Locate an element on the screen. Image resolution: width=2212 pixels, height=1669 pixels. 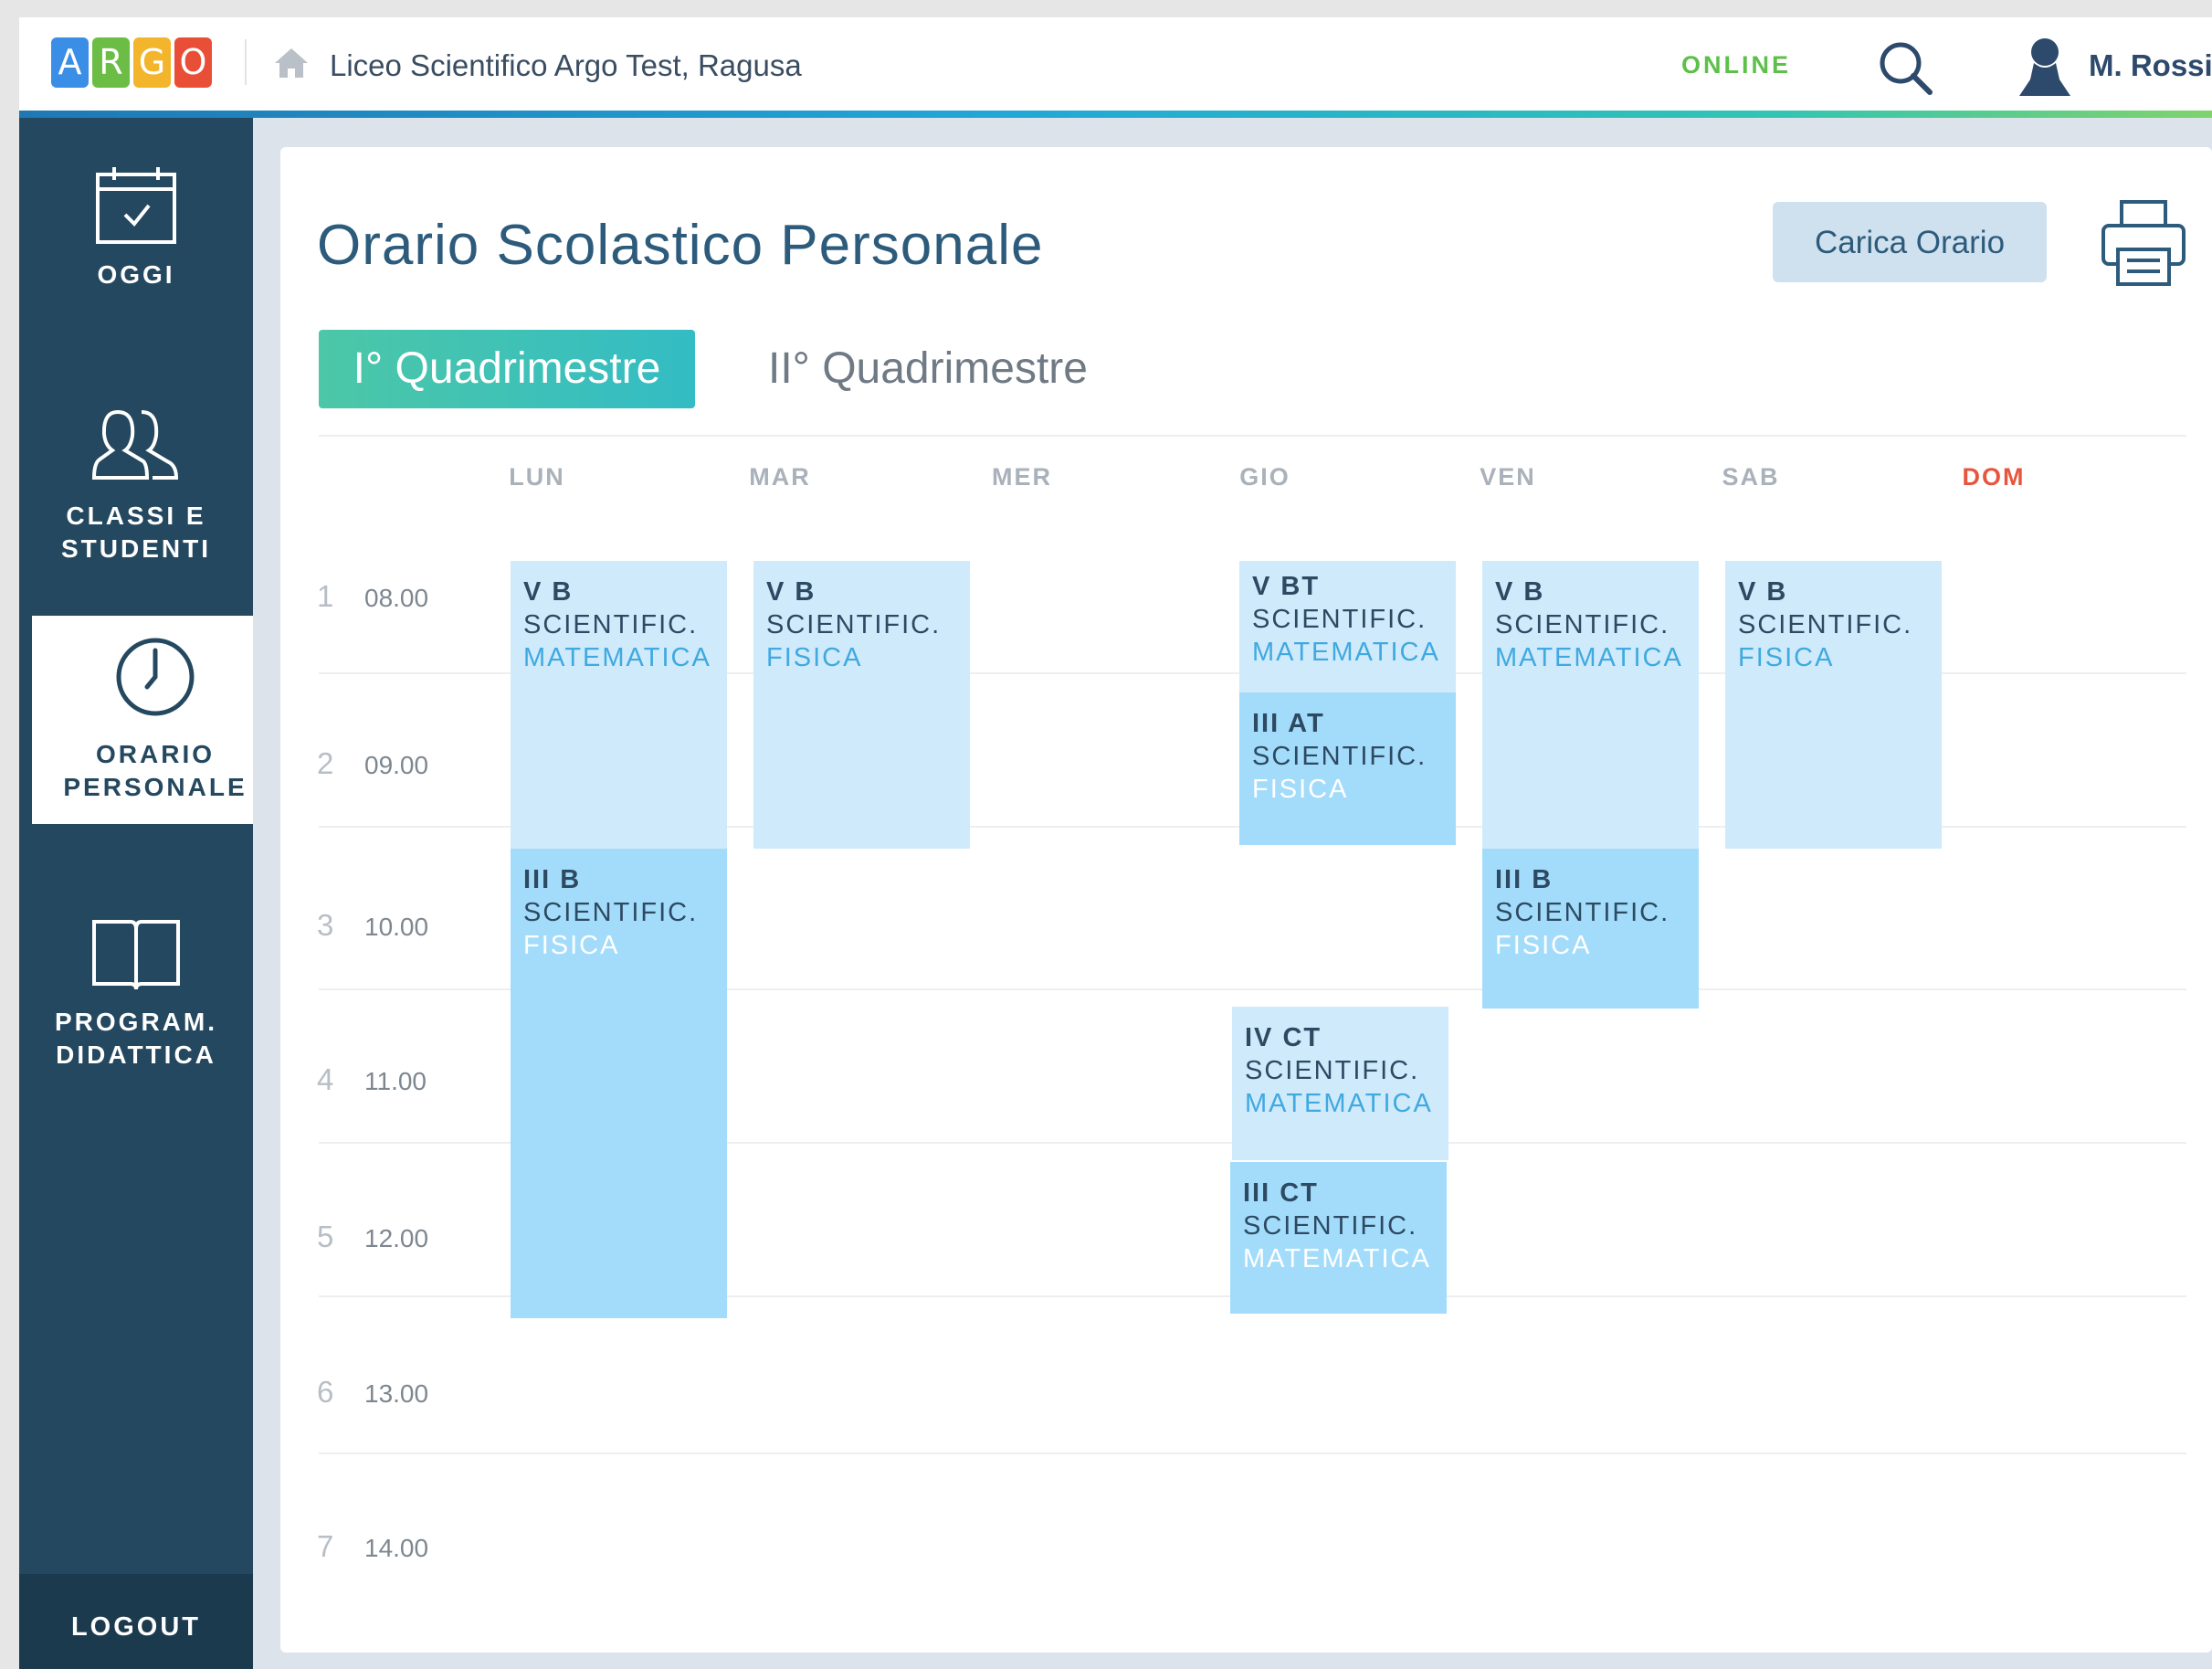
load-schedule-button: Carica Orario is located at coordinates (1910, 242).